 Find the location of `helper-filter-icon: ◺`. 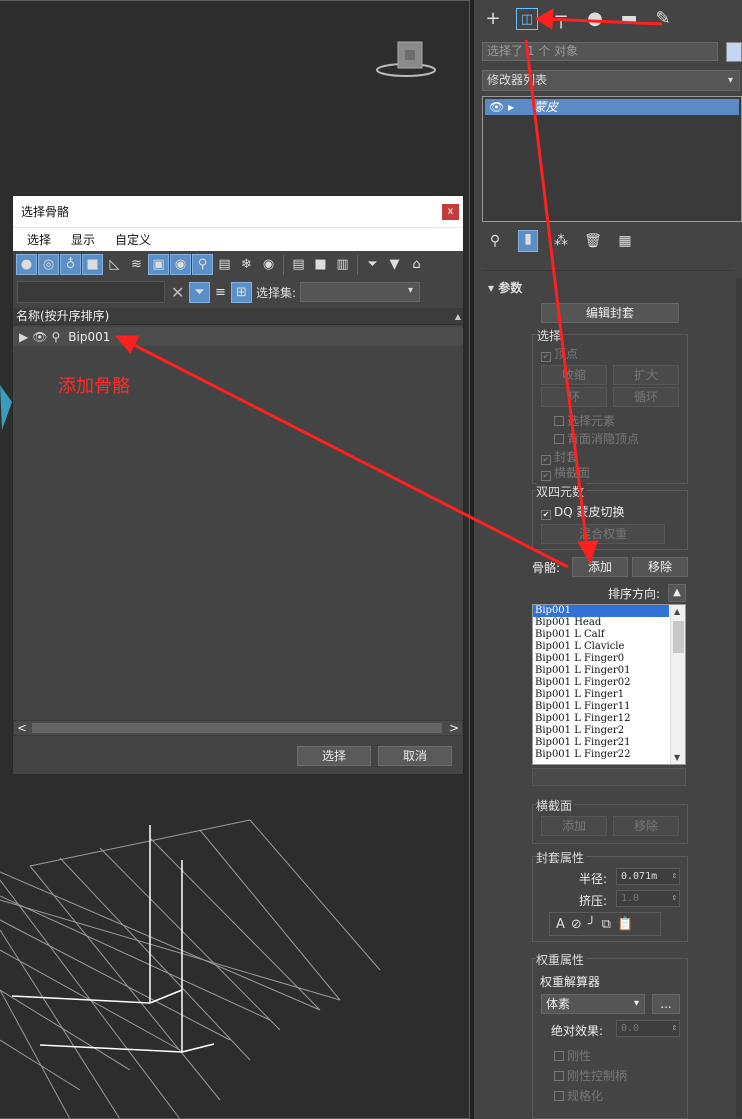

helper-filter-icon: ◺ is located at coordinates (114, 264).